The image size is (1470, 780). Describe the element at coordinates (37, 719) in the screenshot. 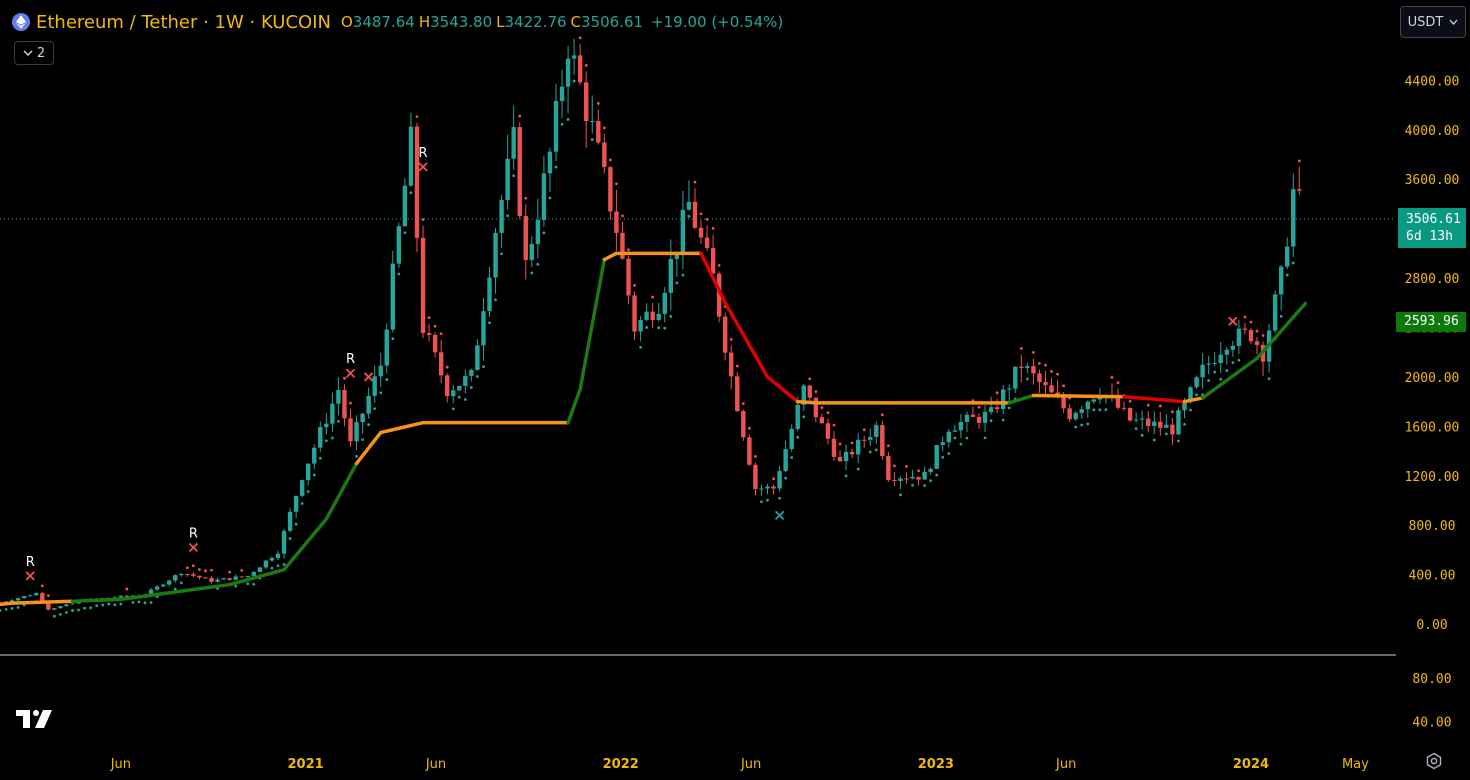

I see `tradingview-logo` at that location.